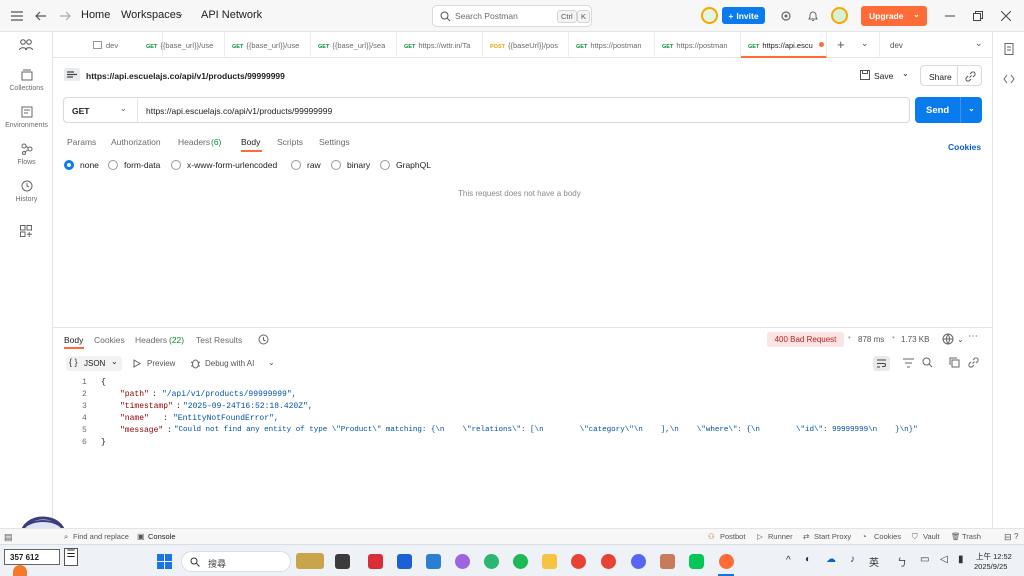 The width and height of the screenshot is (1024, 576). Describe the element at coordinates (978, 16) in the screenshot. I see `restore-icon` at that location.